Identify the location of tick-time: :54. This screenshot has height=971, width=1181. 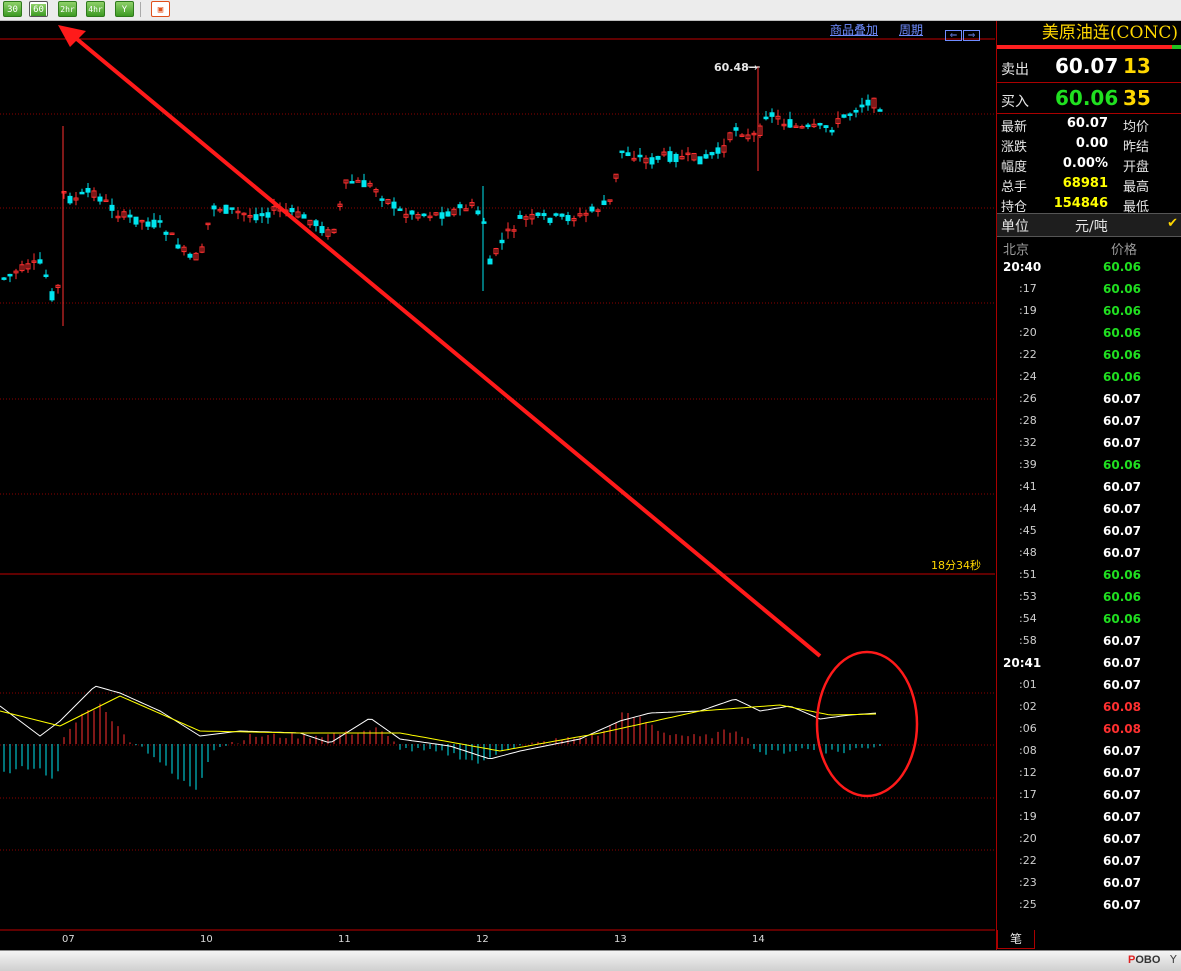
(1028, 618).